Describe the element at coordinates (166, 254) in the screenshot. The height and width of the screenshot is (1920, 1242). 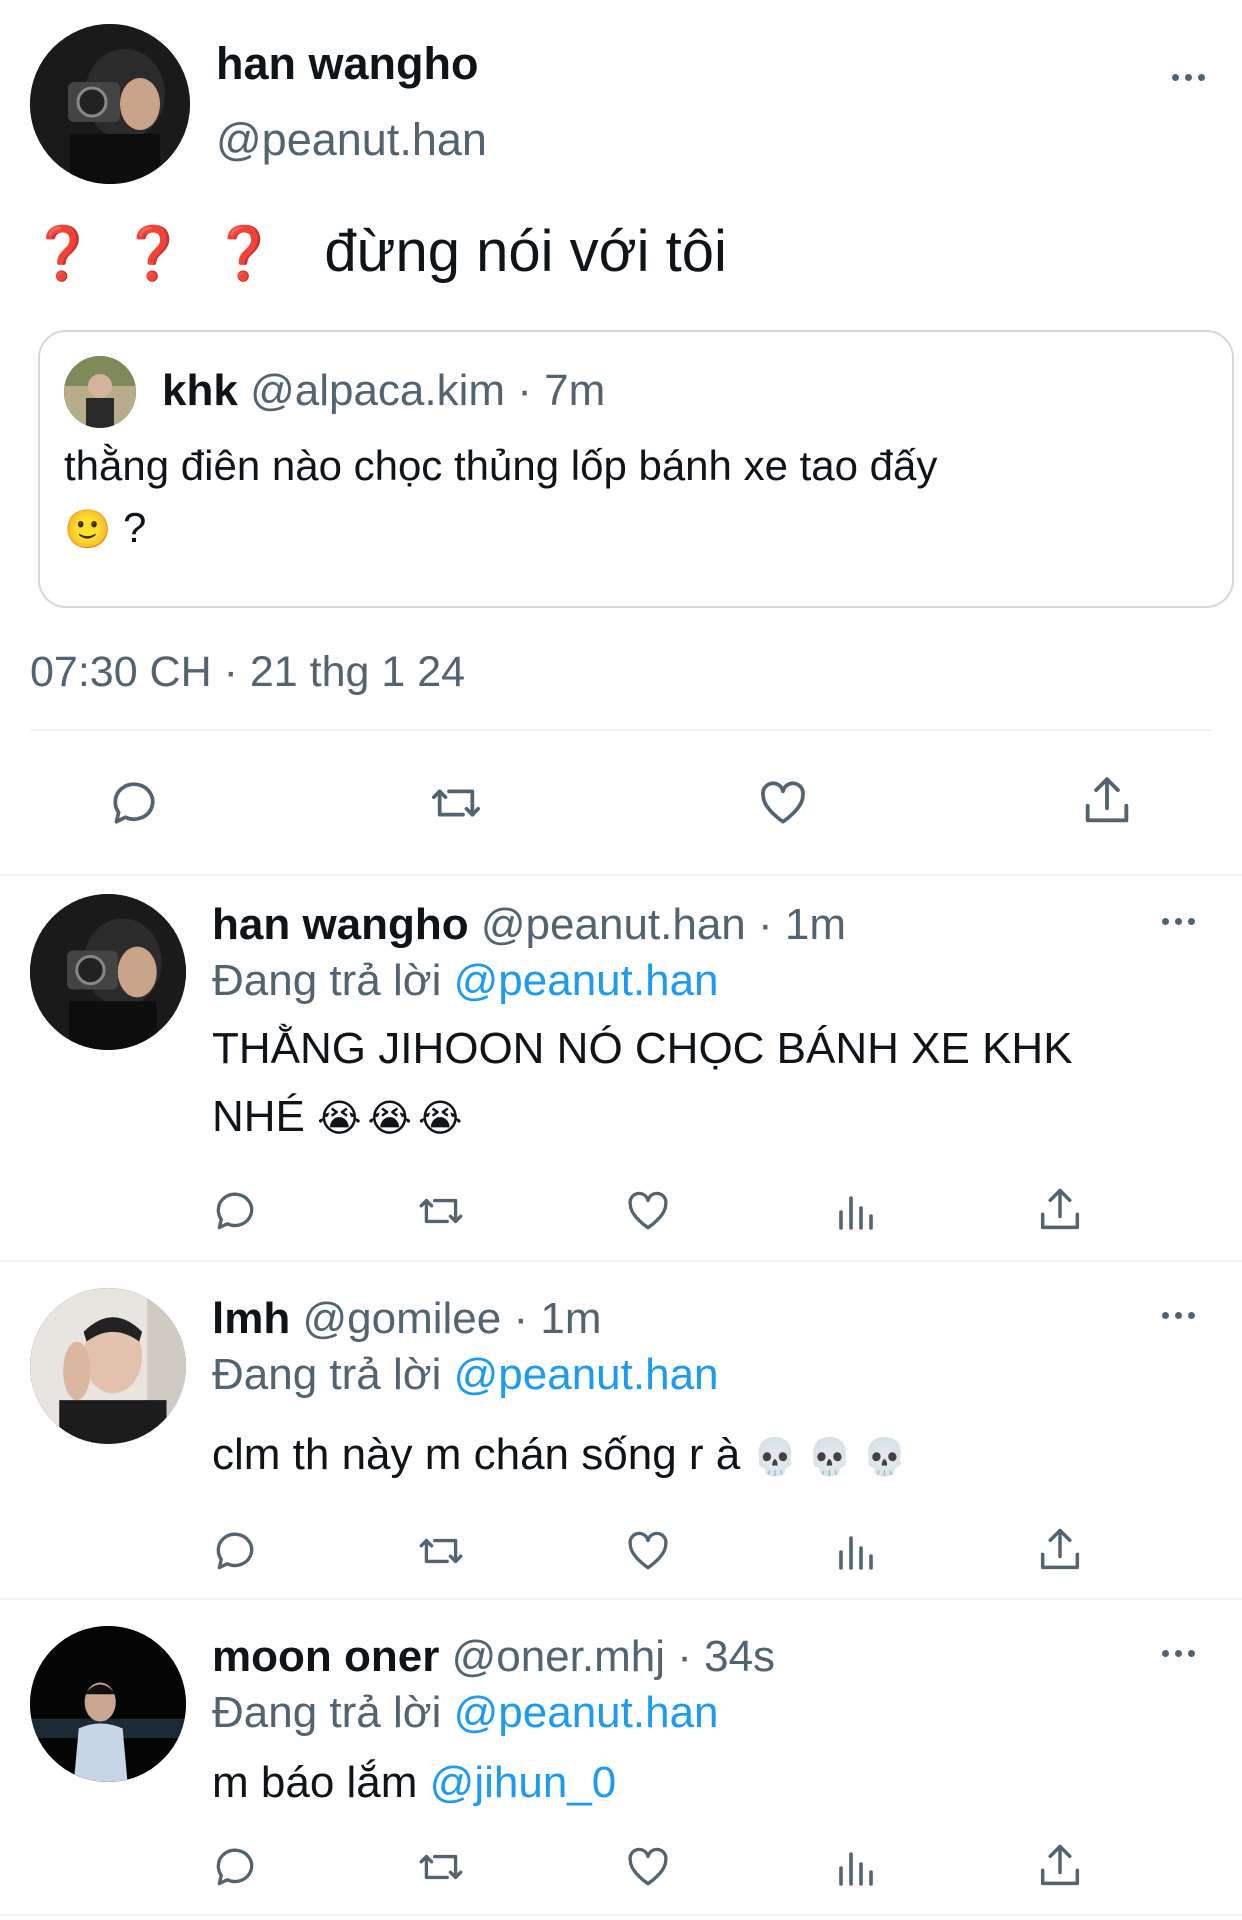
I see `question-mark-emoji: ❓❓❓` at that location.